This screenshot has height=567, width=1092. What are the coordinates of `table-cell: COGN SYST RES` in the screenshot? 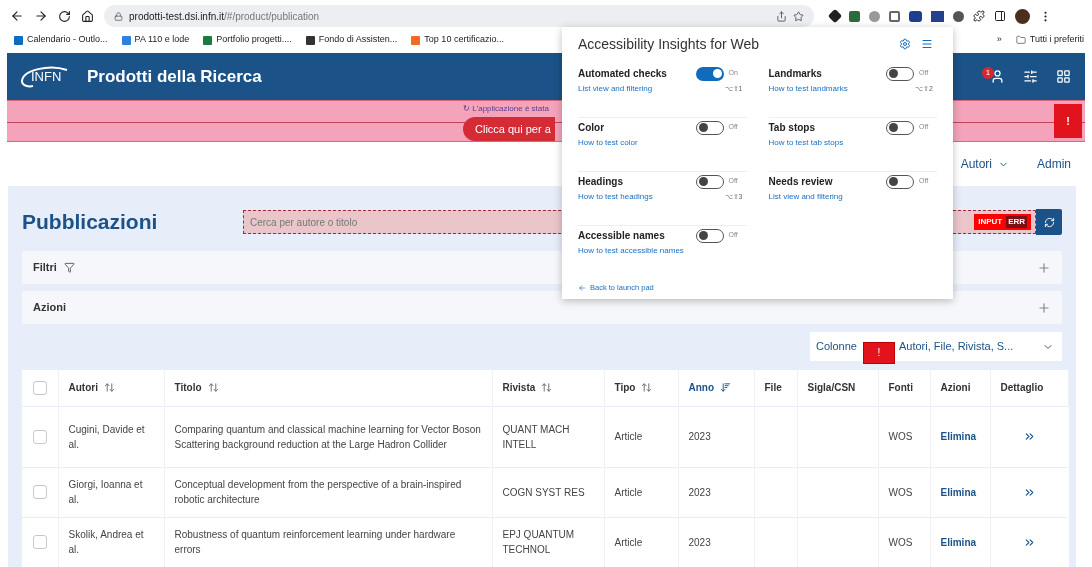 It's located at (543, 492).